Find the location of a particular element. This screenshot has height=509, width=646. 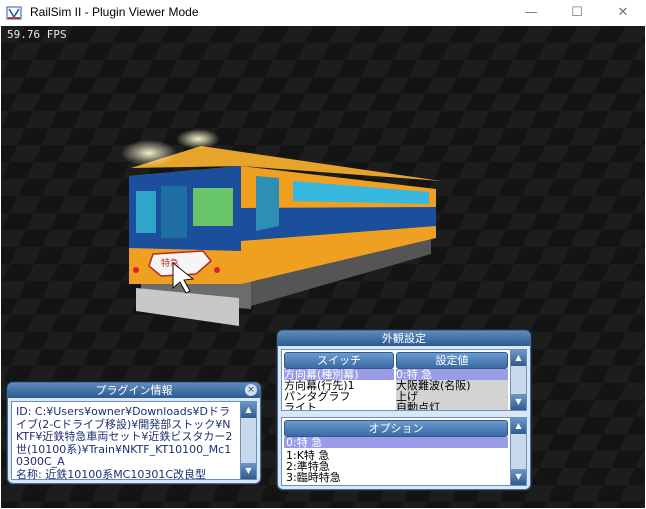

option-item: 2:準特急 is located at coordinates (396, 466).